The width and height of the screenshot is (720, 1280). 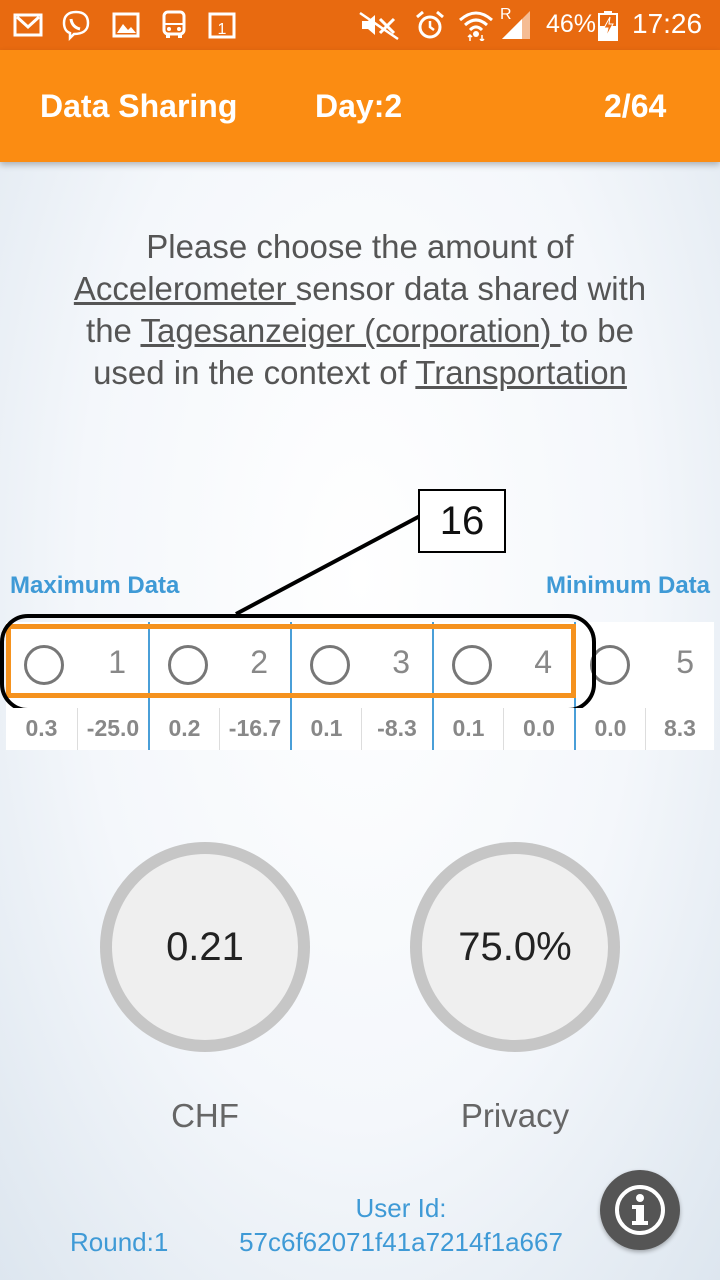 What do you see at coordinates (254, 729) in the screenshot?
I see `option-2-value-b: -16.7` at bounding box center [254, 729].